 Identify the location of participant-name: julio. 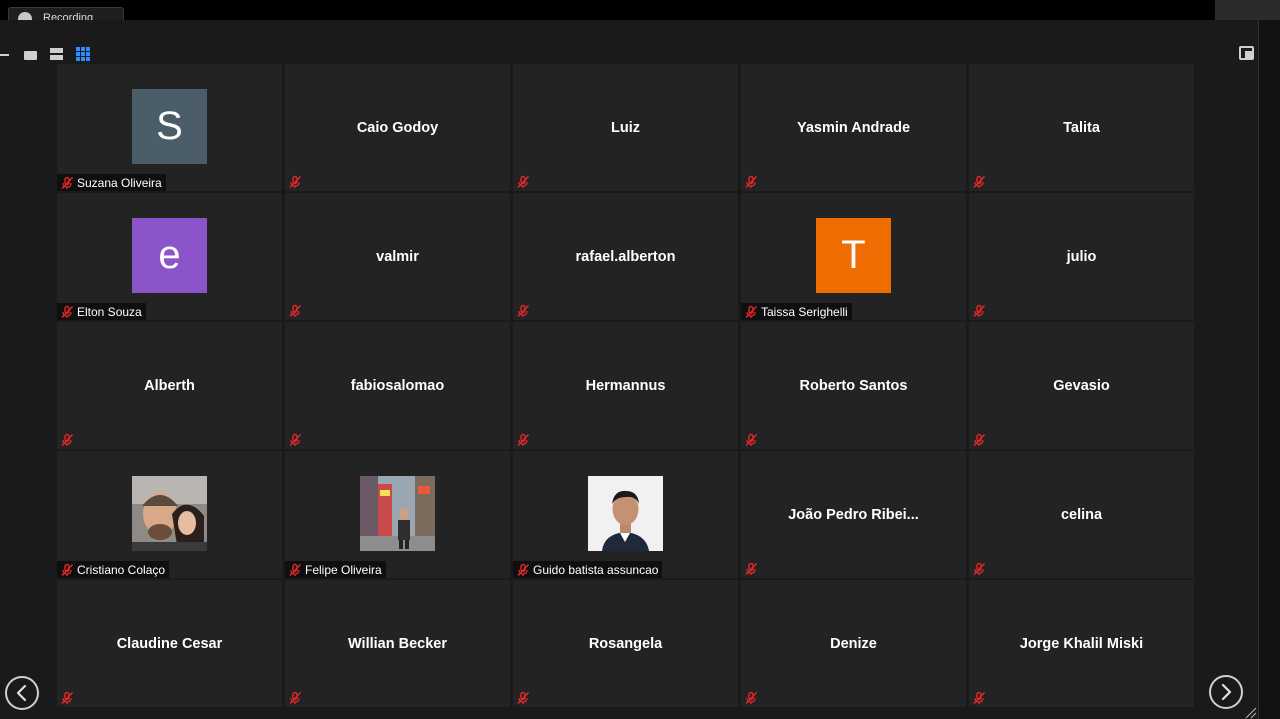
(1081, 256).